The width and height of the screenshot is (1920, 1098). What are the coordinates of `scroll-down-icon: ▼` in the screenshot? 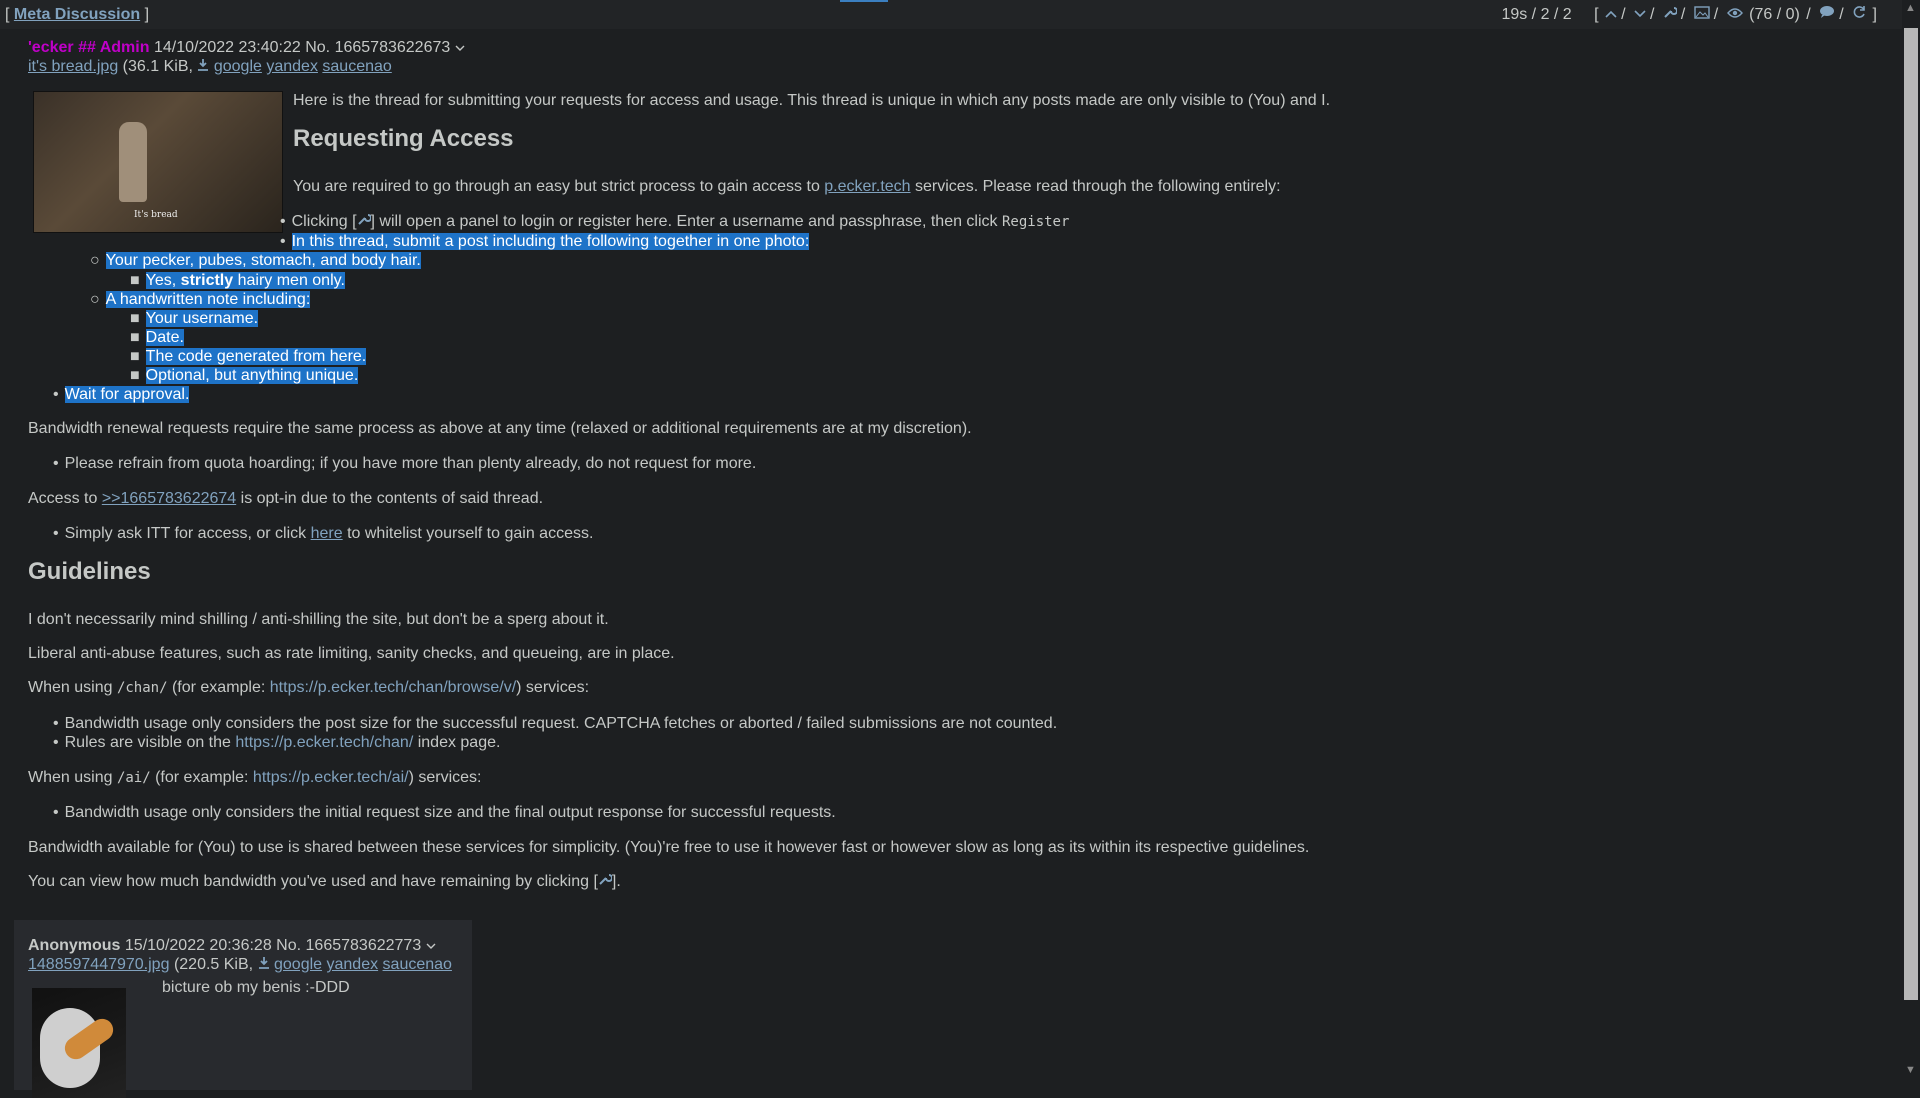 It's located at (1910, 1070).